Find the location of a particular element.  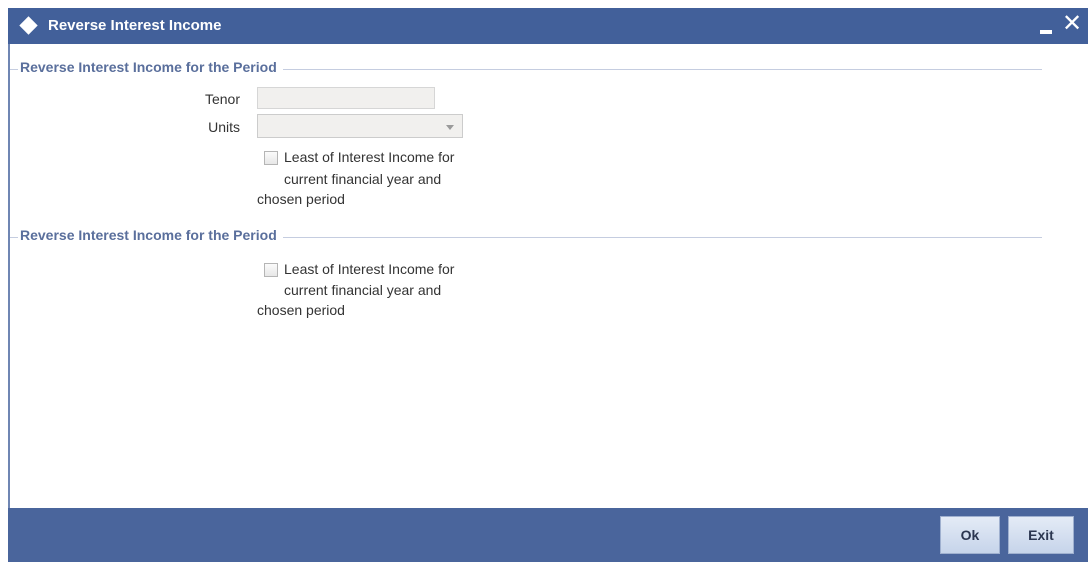

section-header-period-1: Reverse Interest Income for the Period is located at coordinates (526, 69).